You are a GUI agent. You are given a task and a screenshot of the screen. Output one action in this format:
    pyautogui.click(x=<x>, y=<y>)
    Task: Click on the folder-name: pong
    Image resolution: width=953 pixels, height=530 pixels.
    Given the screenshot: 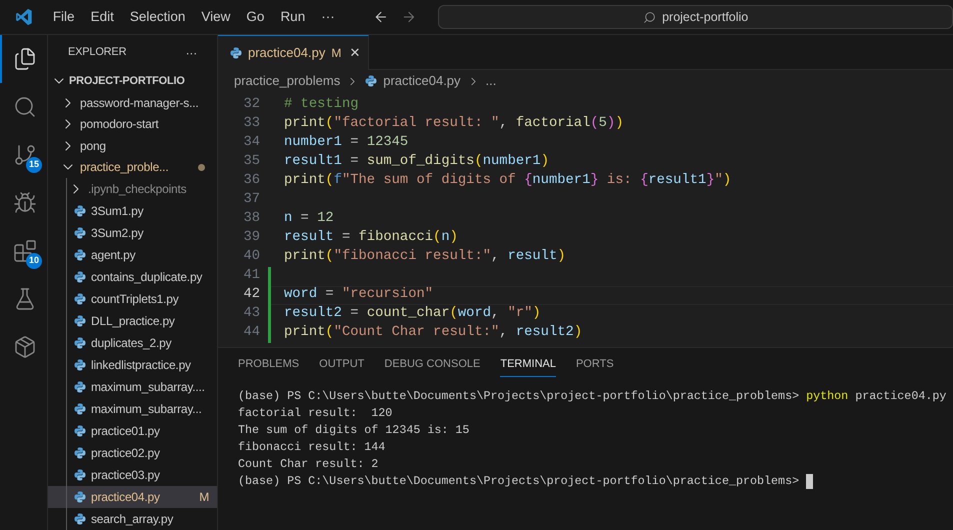 What is the action you would take?
    pyautogui.click(x=93, y=146)
    